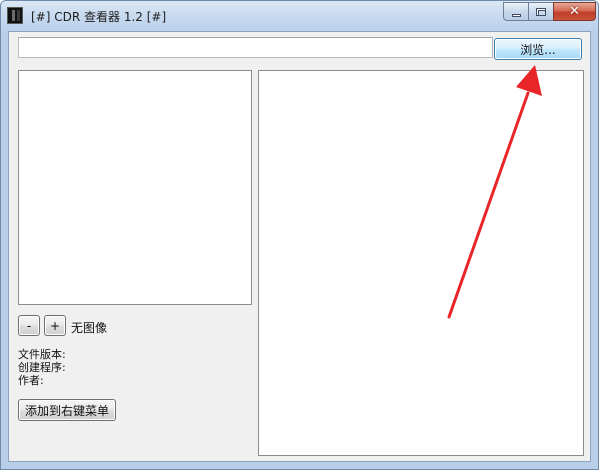 This screenshot has height=470, width=599. Describe the element at coordinates (29, 325) in the screenshot. I see `zoom-out-button: -` at that location.